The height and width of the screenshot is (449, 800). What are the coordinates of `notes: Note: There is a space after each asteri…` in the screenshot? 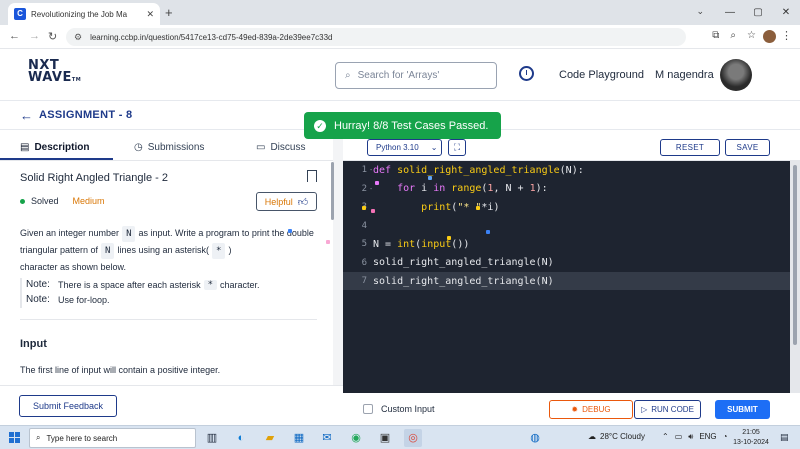 It's located at (170, 292).